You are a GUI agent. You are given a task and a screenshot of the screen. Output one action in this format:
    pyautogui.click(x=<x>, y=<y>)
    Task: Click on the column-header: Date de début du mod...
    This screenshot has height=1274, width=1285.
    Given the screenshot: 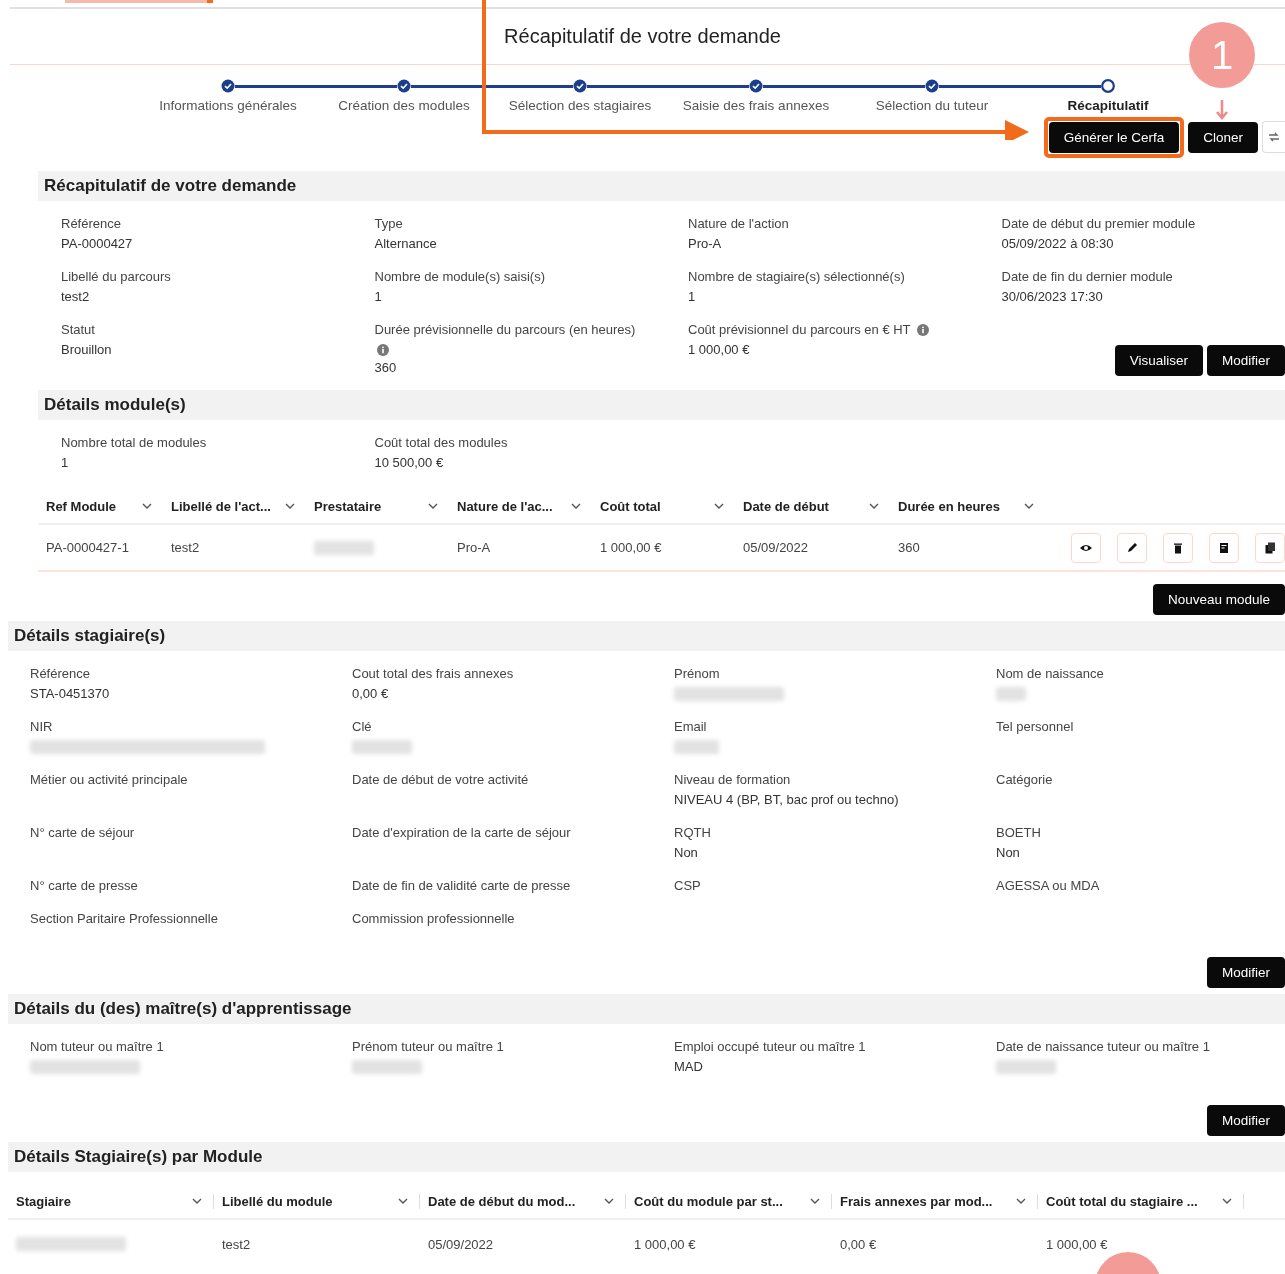 What is the action you would take?
    pyautogui.click(x=523, y=1201)
    